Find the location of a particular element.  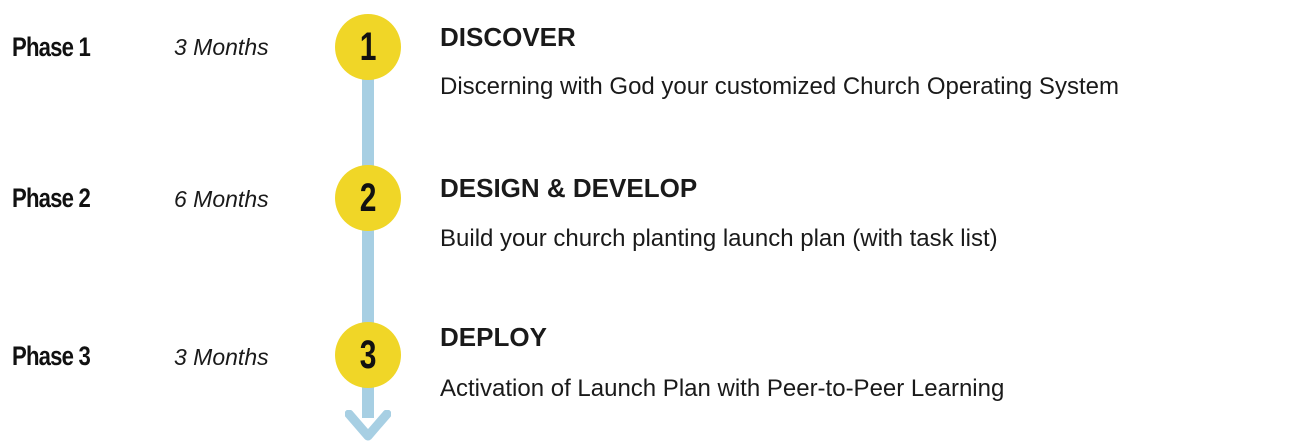

phase-duration: 6 Months is located at coordinates (221, 199).